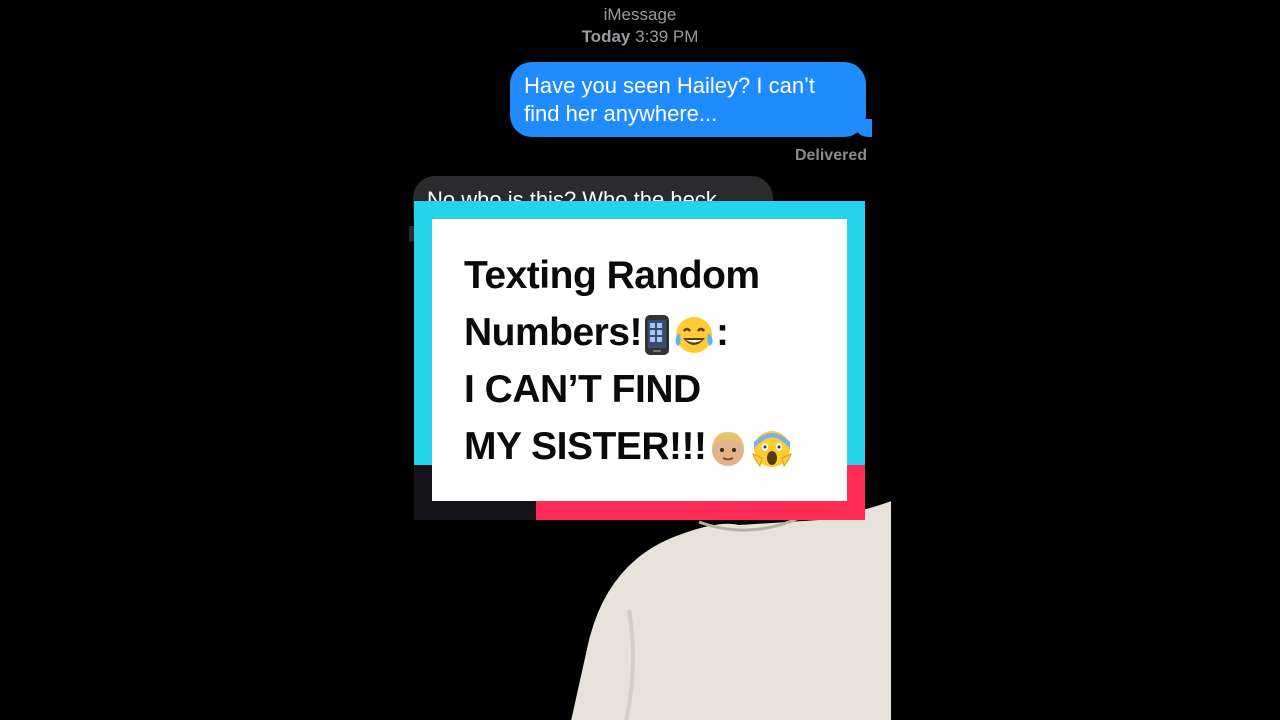 The width and height of the screenshot is (1280, 720). I want to click on title-line-2-text: Numbers!, so click(553, 332).